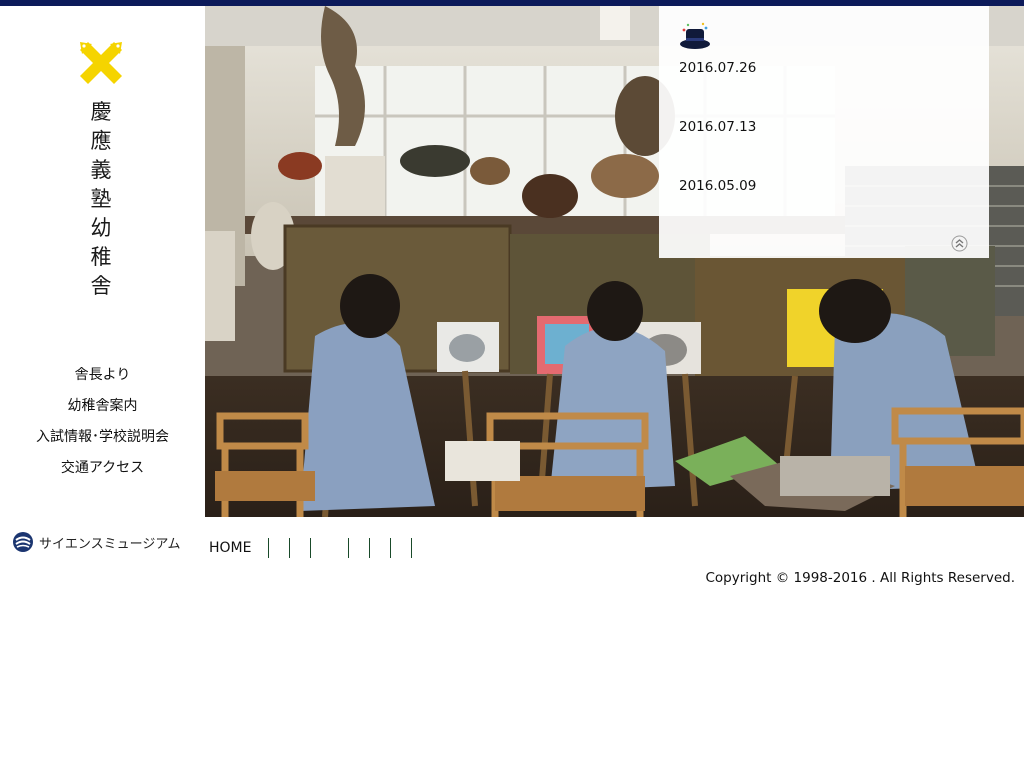  What do you see at coordinates (23, 542) in the screenshot?
I see `museum-icon` at bounding box center [23, 542].